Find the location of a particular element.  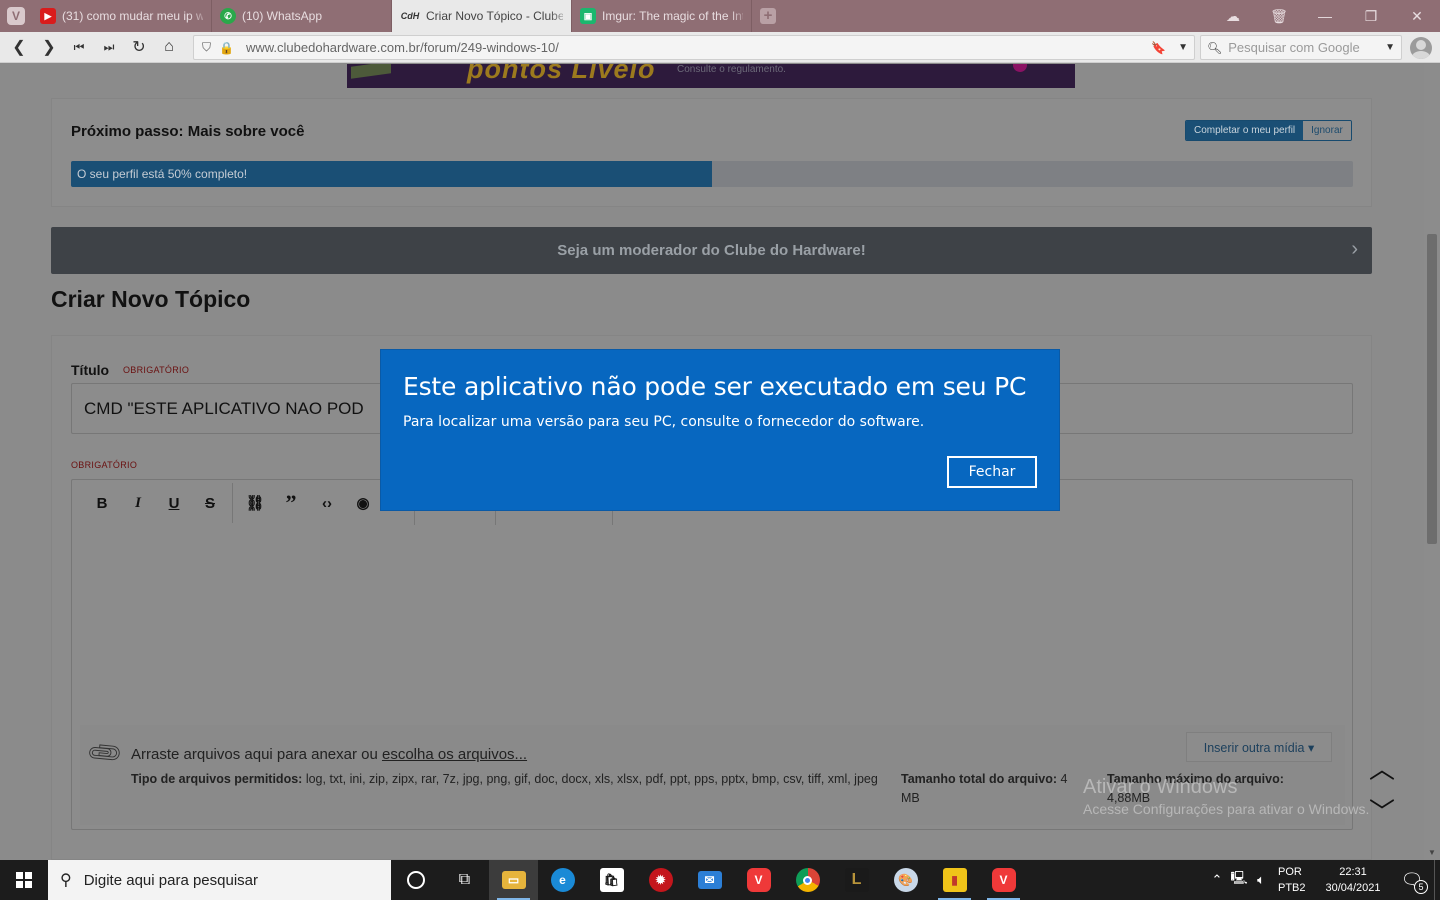

taskbar-app-sticky: ▮ is located at coordinates (954, 880).